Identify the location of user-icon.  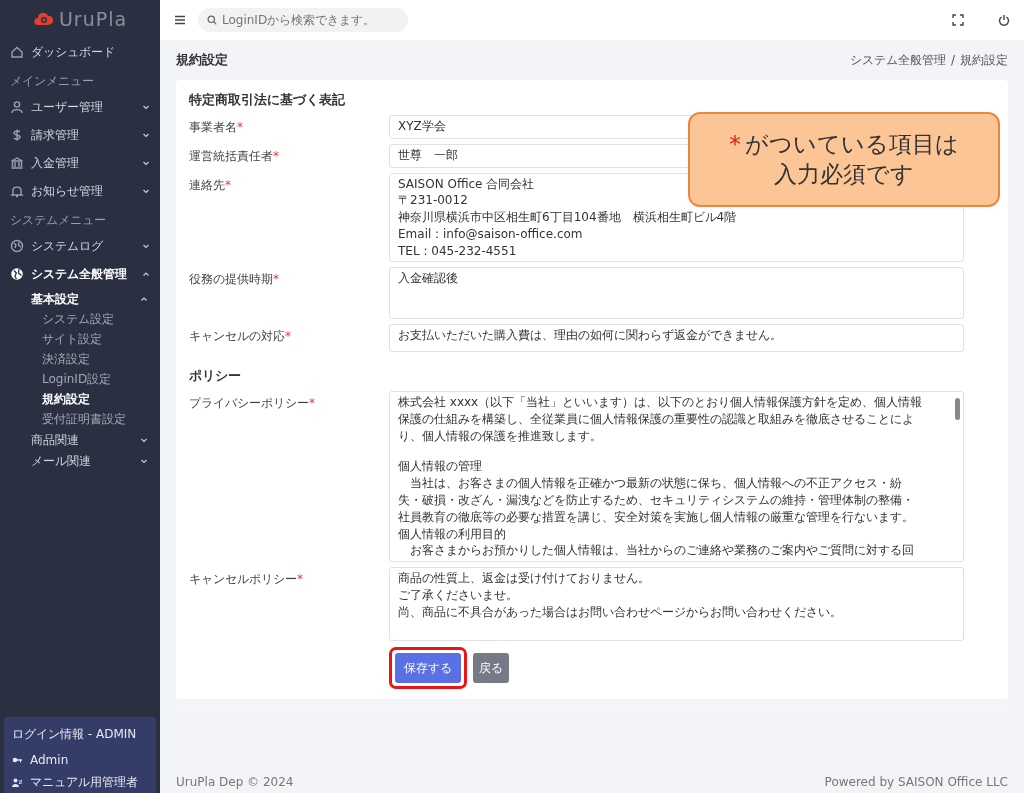
(17, 107).